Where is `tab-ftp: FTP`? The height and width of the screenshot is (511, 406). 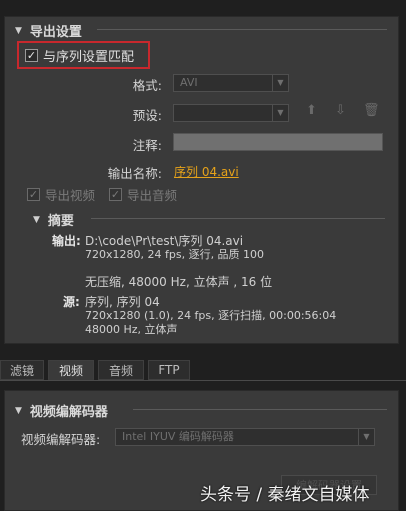 tab-ftp: FTP is located at coordinates (169, 370).